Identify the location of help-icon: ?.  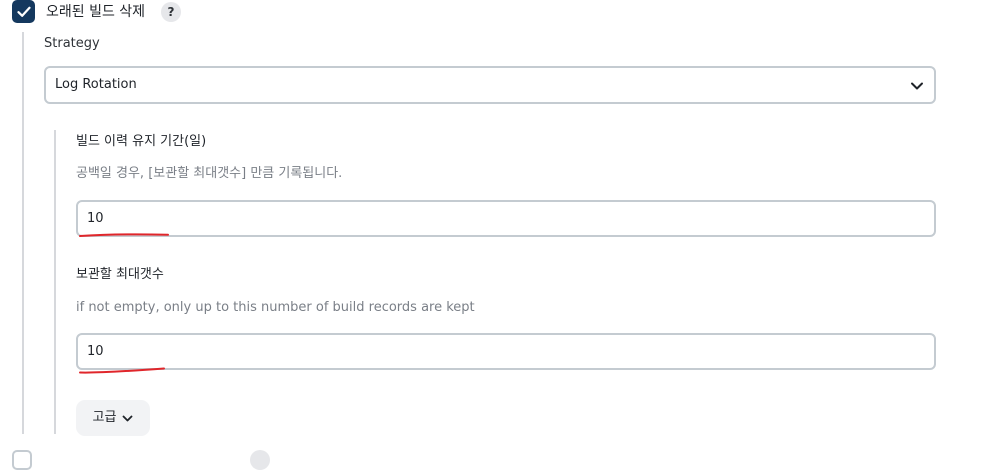
(171, 12).